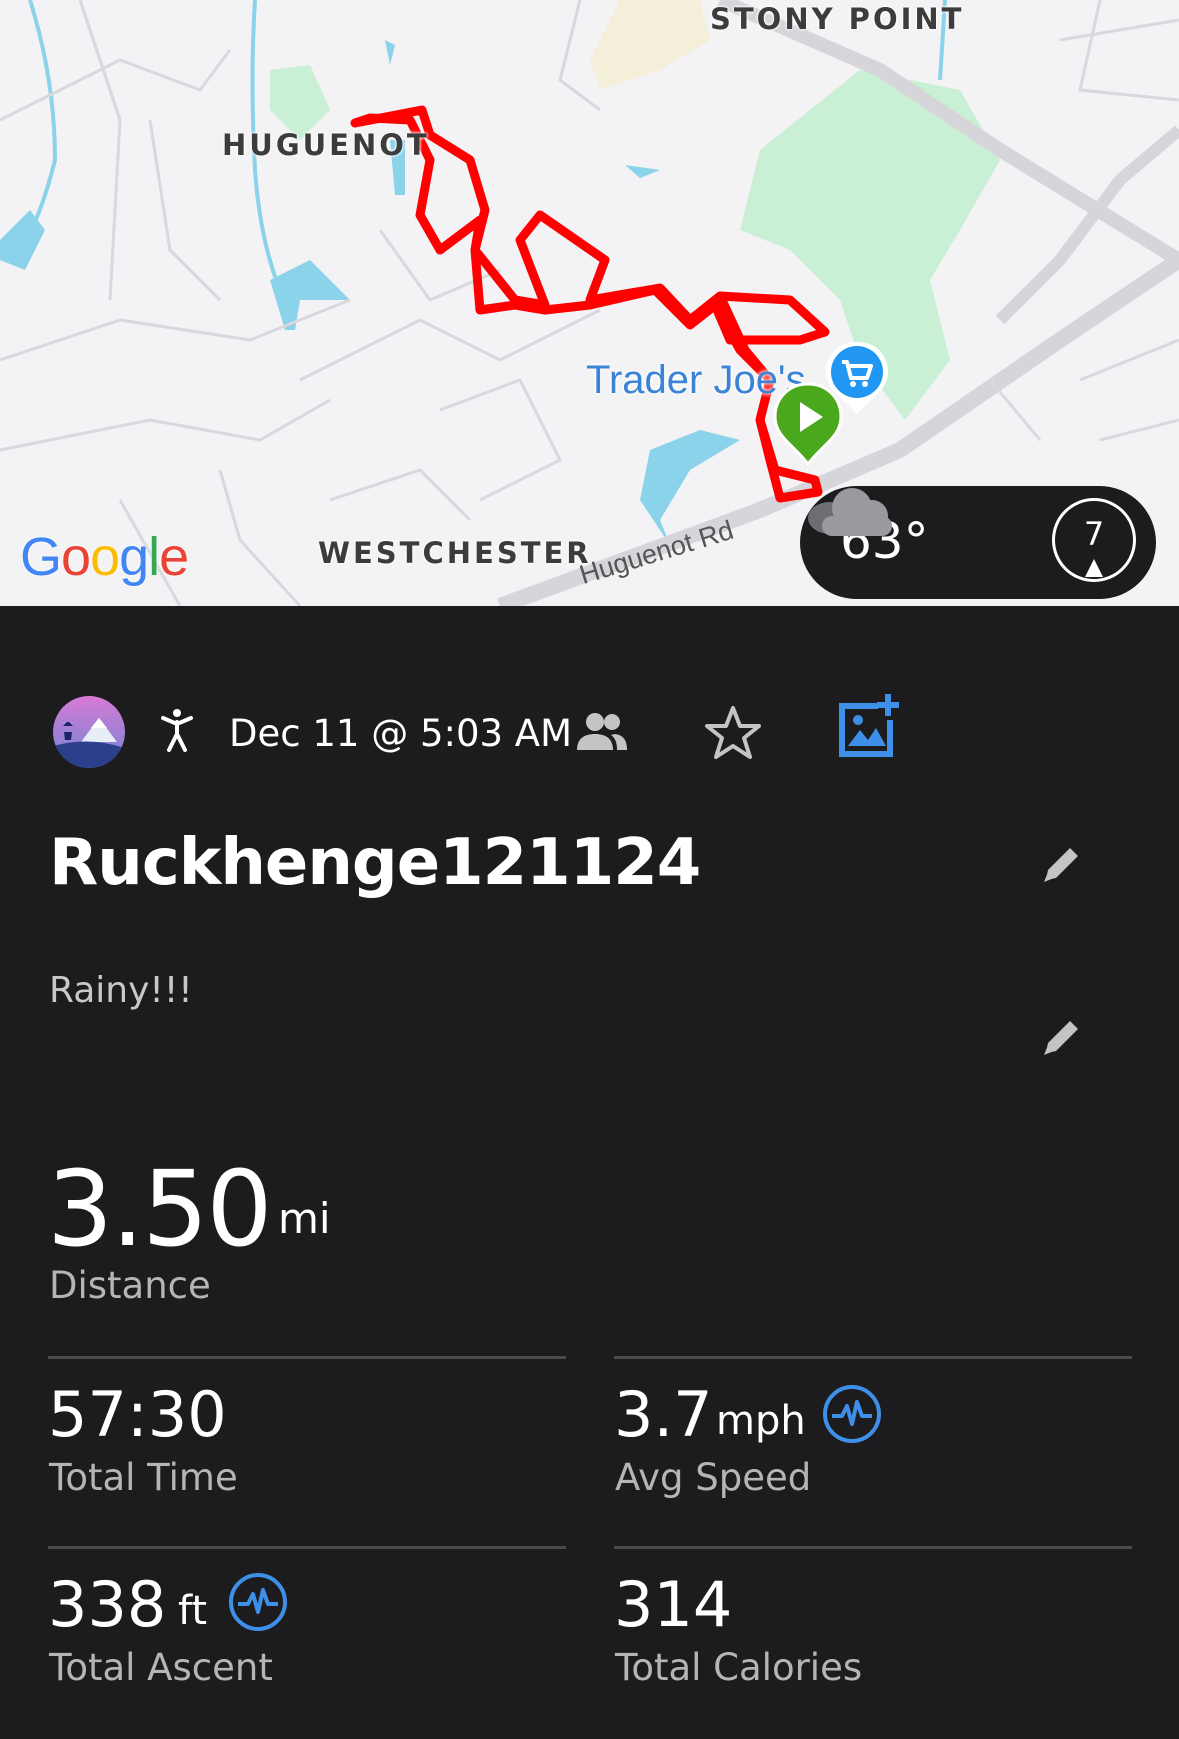 The image size is (1179, 1739). I want to click on weather-widget: 63° 7, so click(978, 542).